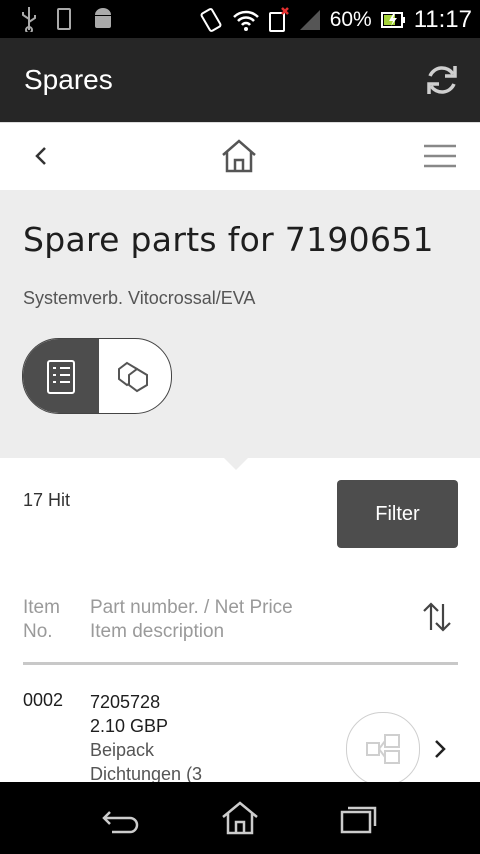 The width and height of the screenshot is (480, 854). I want to click on section-pointer, so click(236, 463).